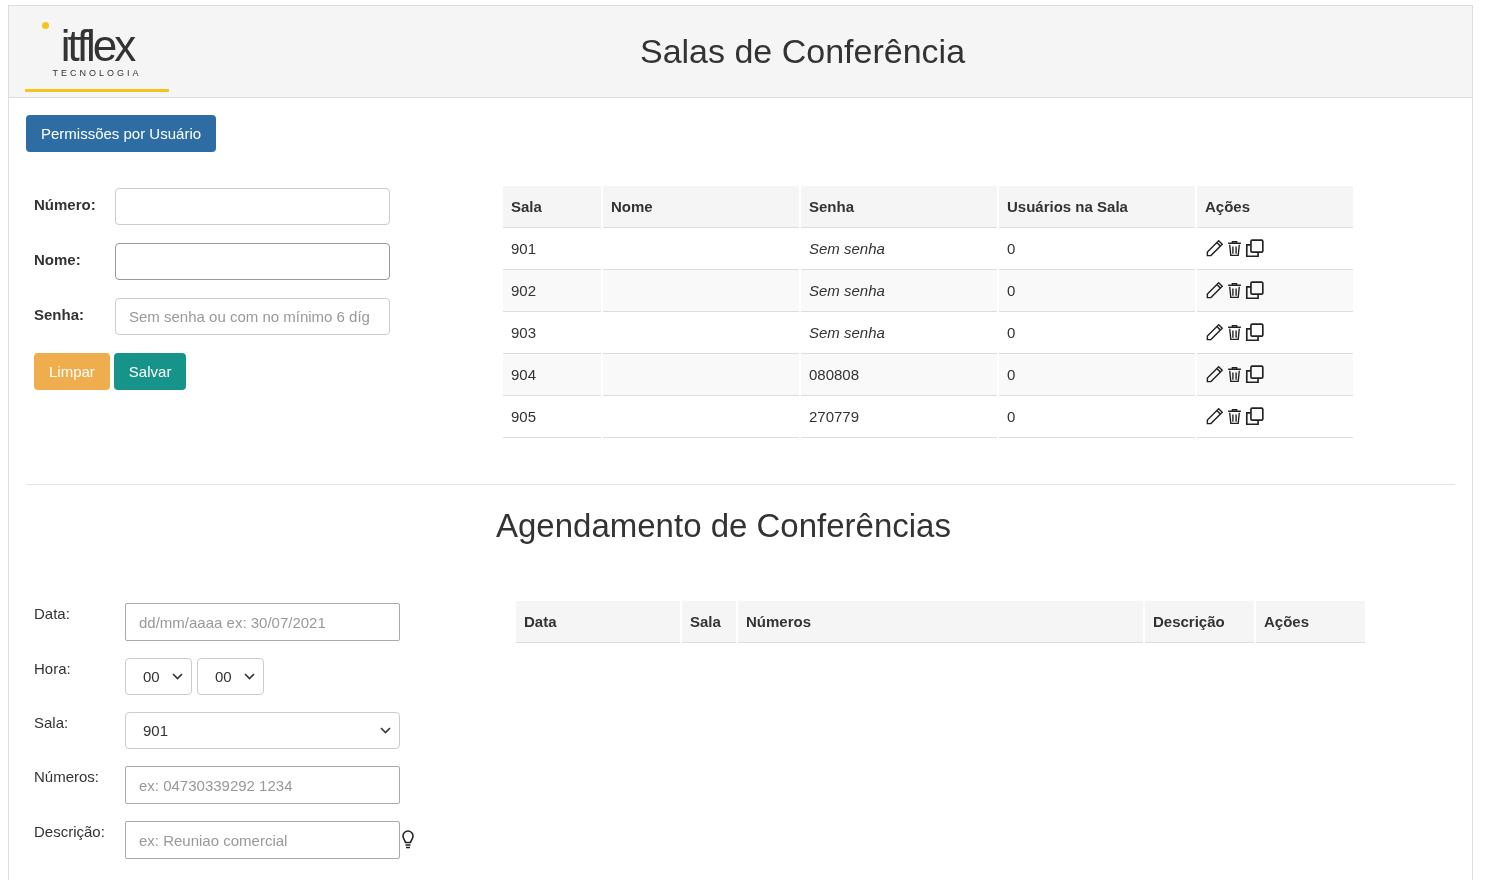 The image size is (1485, 880). Describe the element at coordinates (58, 259) in the screenshot. I see `field-label: Nome:` at that location.